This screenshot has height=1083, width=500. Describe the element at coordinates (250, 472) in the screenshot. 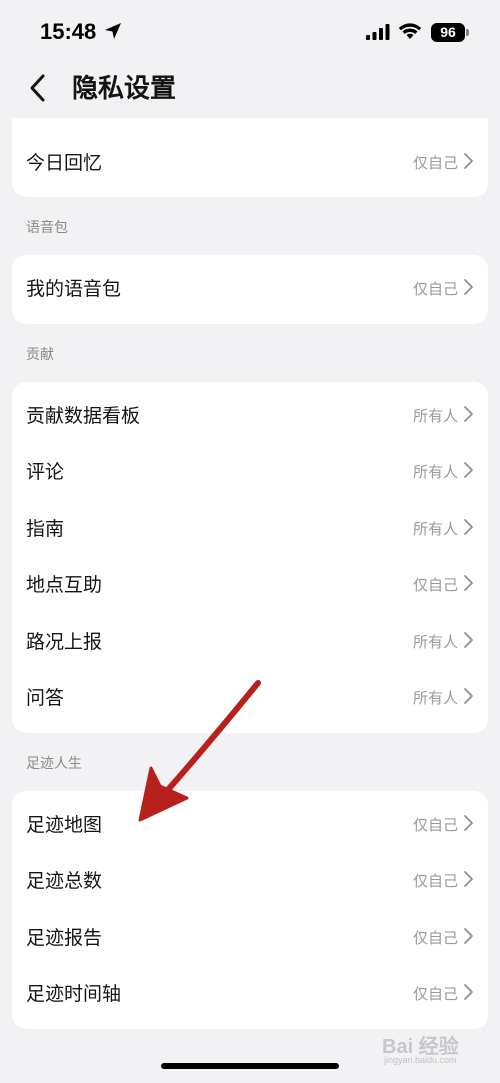

I see `settings-row: 评论 所有人` at that location.